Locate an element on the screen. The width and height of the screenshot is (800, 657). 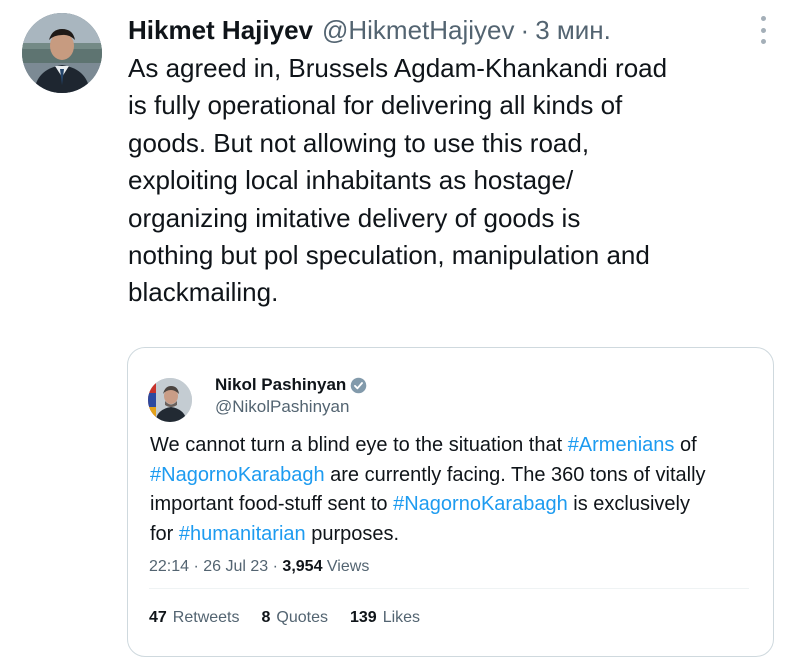
likes-count: 139 is located at coordinates (363, 617).